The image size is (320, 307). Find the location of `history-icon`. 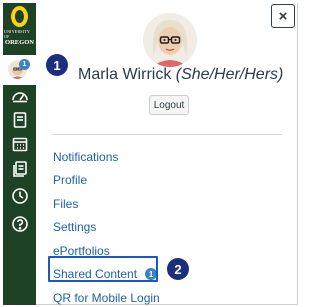

history-icon is located at coordinates (20, 196).